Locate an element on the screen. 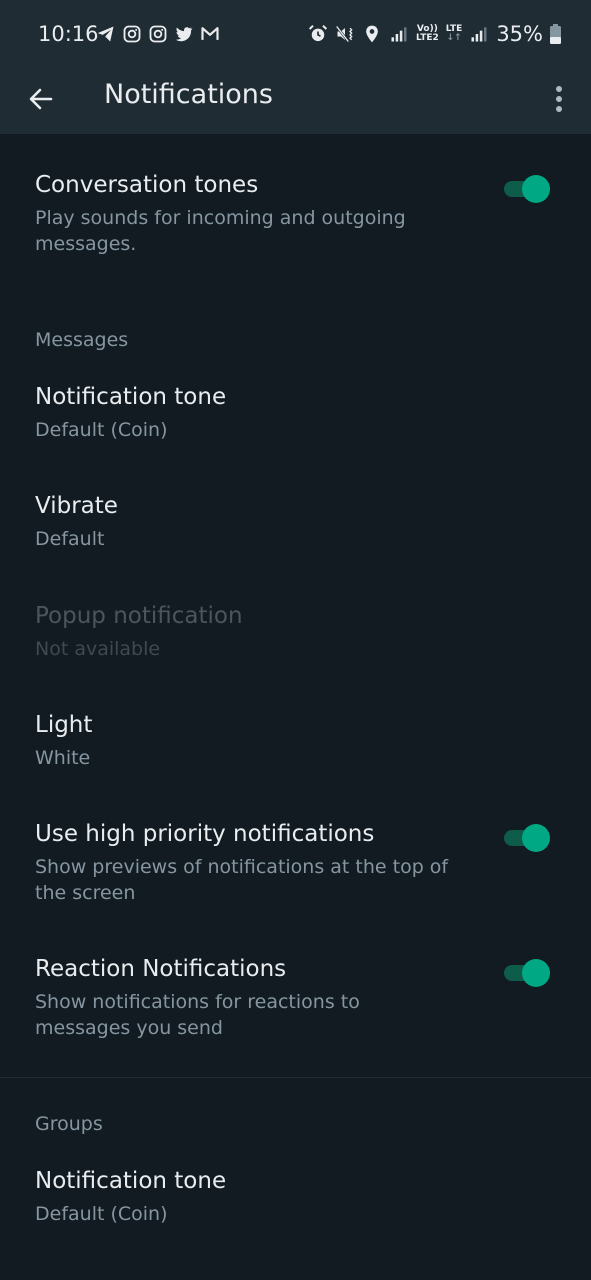 The height and width of the screenshot is (1280, 591). setting-title: Popup notification is located at coordinates (139, 616).